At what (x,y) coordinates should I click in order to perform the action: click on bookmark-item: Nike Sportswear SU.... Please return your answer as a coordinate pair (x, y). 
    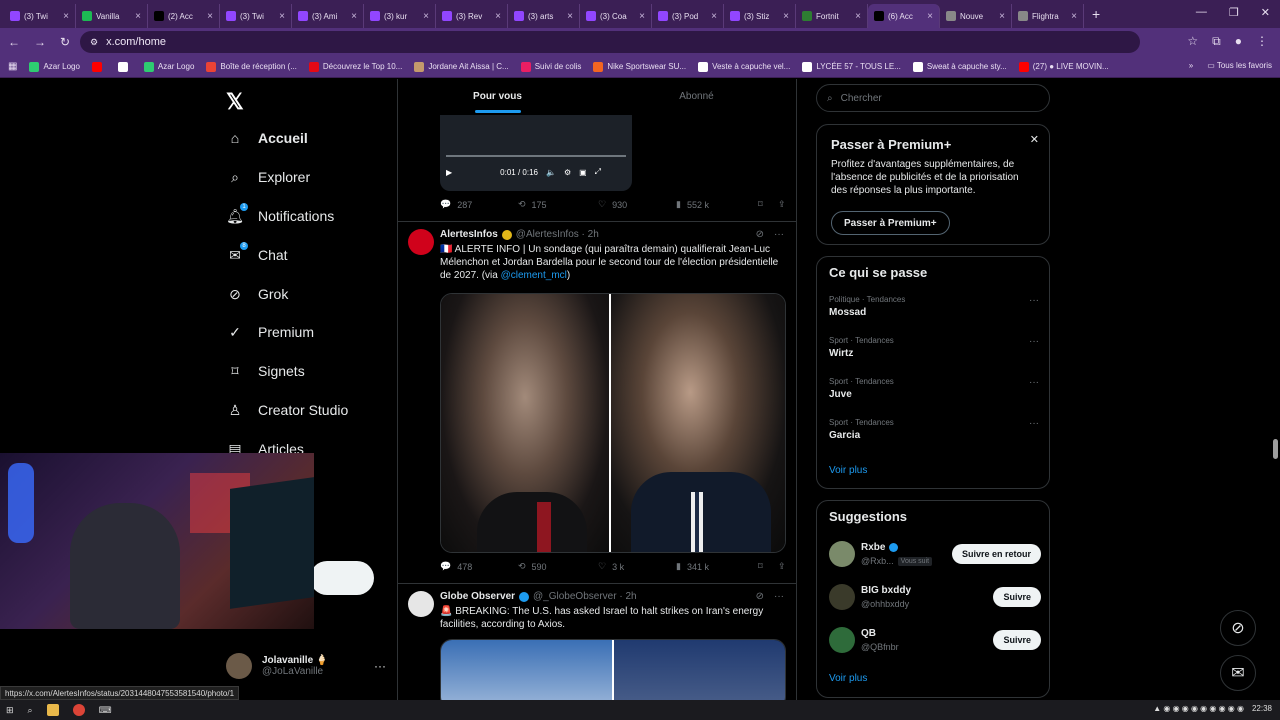
    Looking at the image, I should click on (639, 66).